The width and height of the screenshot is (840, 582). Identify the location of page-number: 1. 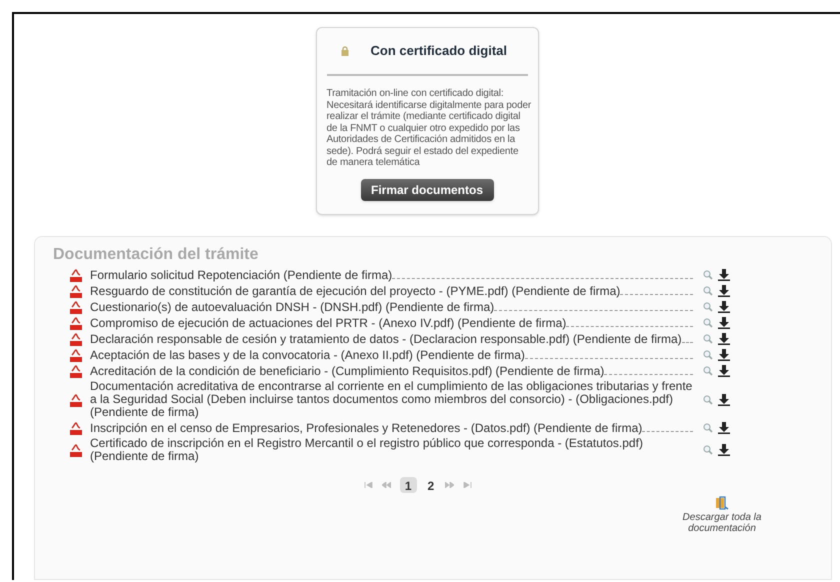
(408, 485).